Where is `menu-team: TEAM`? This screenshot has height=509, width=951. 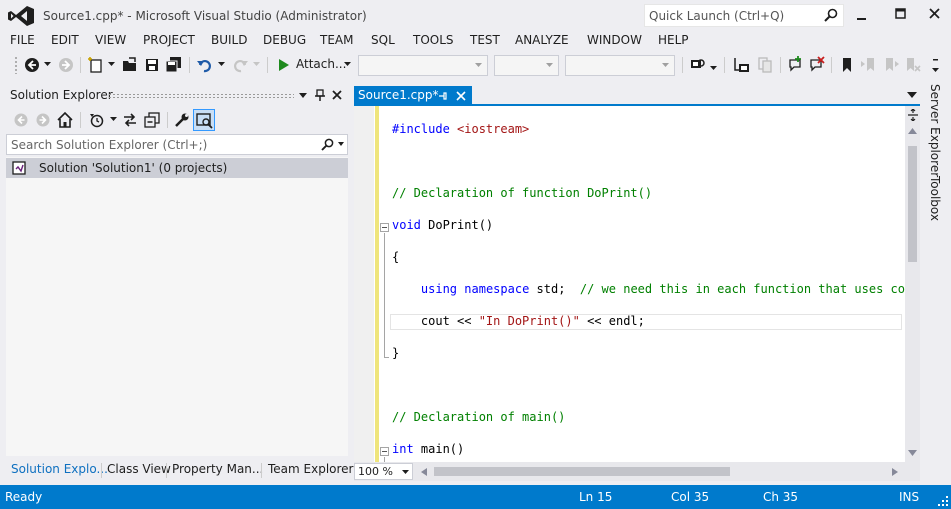 menu-team: TEAM is located at coordinates (336, 40).